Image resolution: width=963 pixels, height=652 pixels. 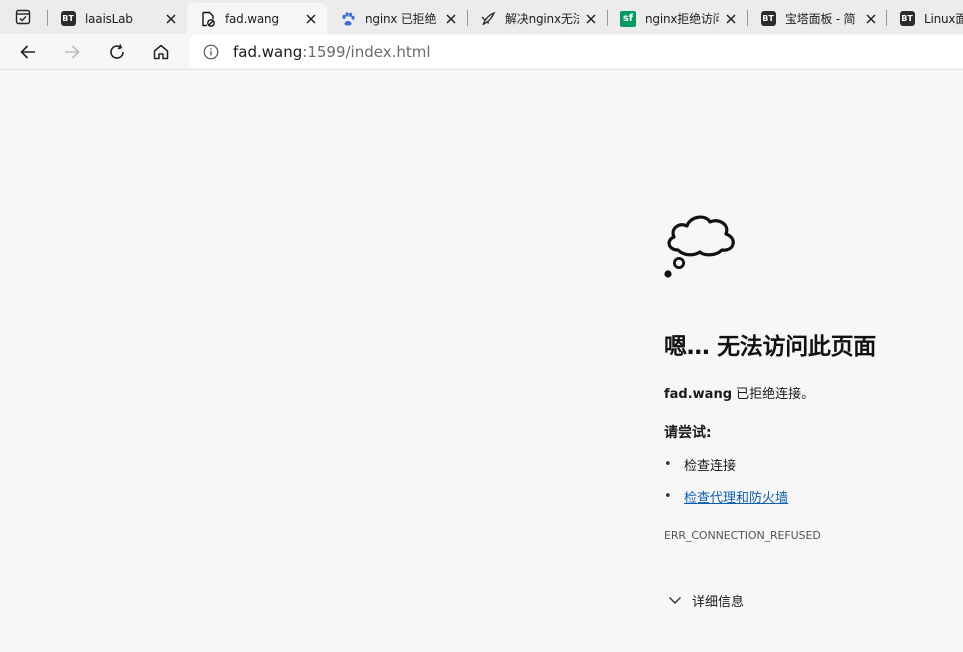 I want to click on thought-bubble-icon, so click(x=700, y=242).